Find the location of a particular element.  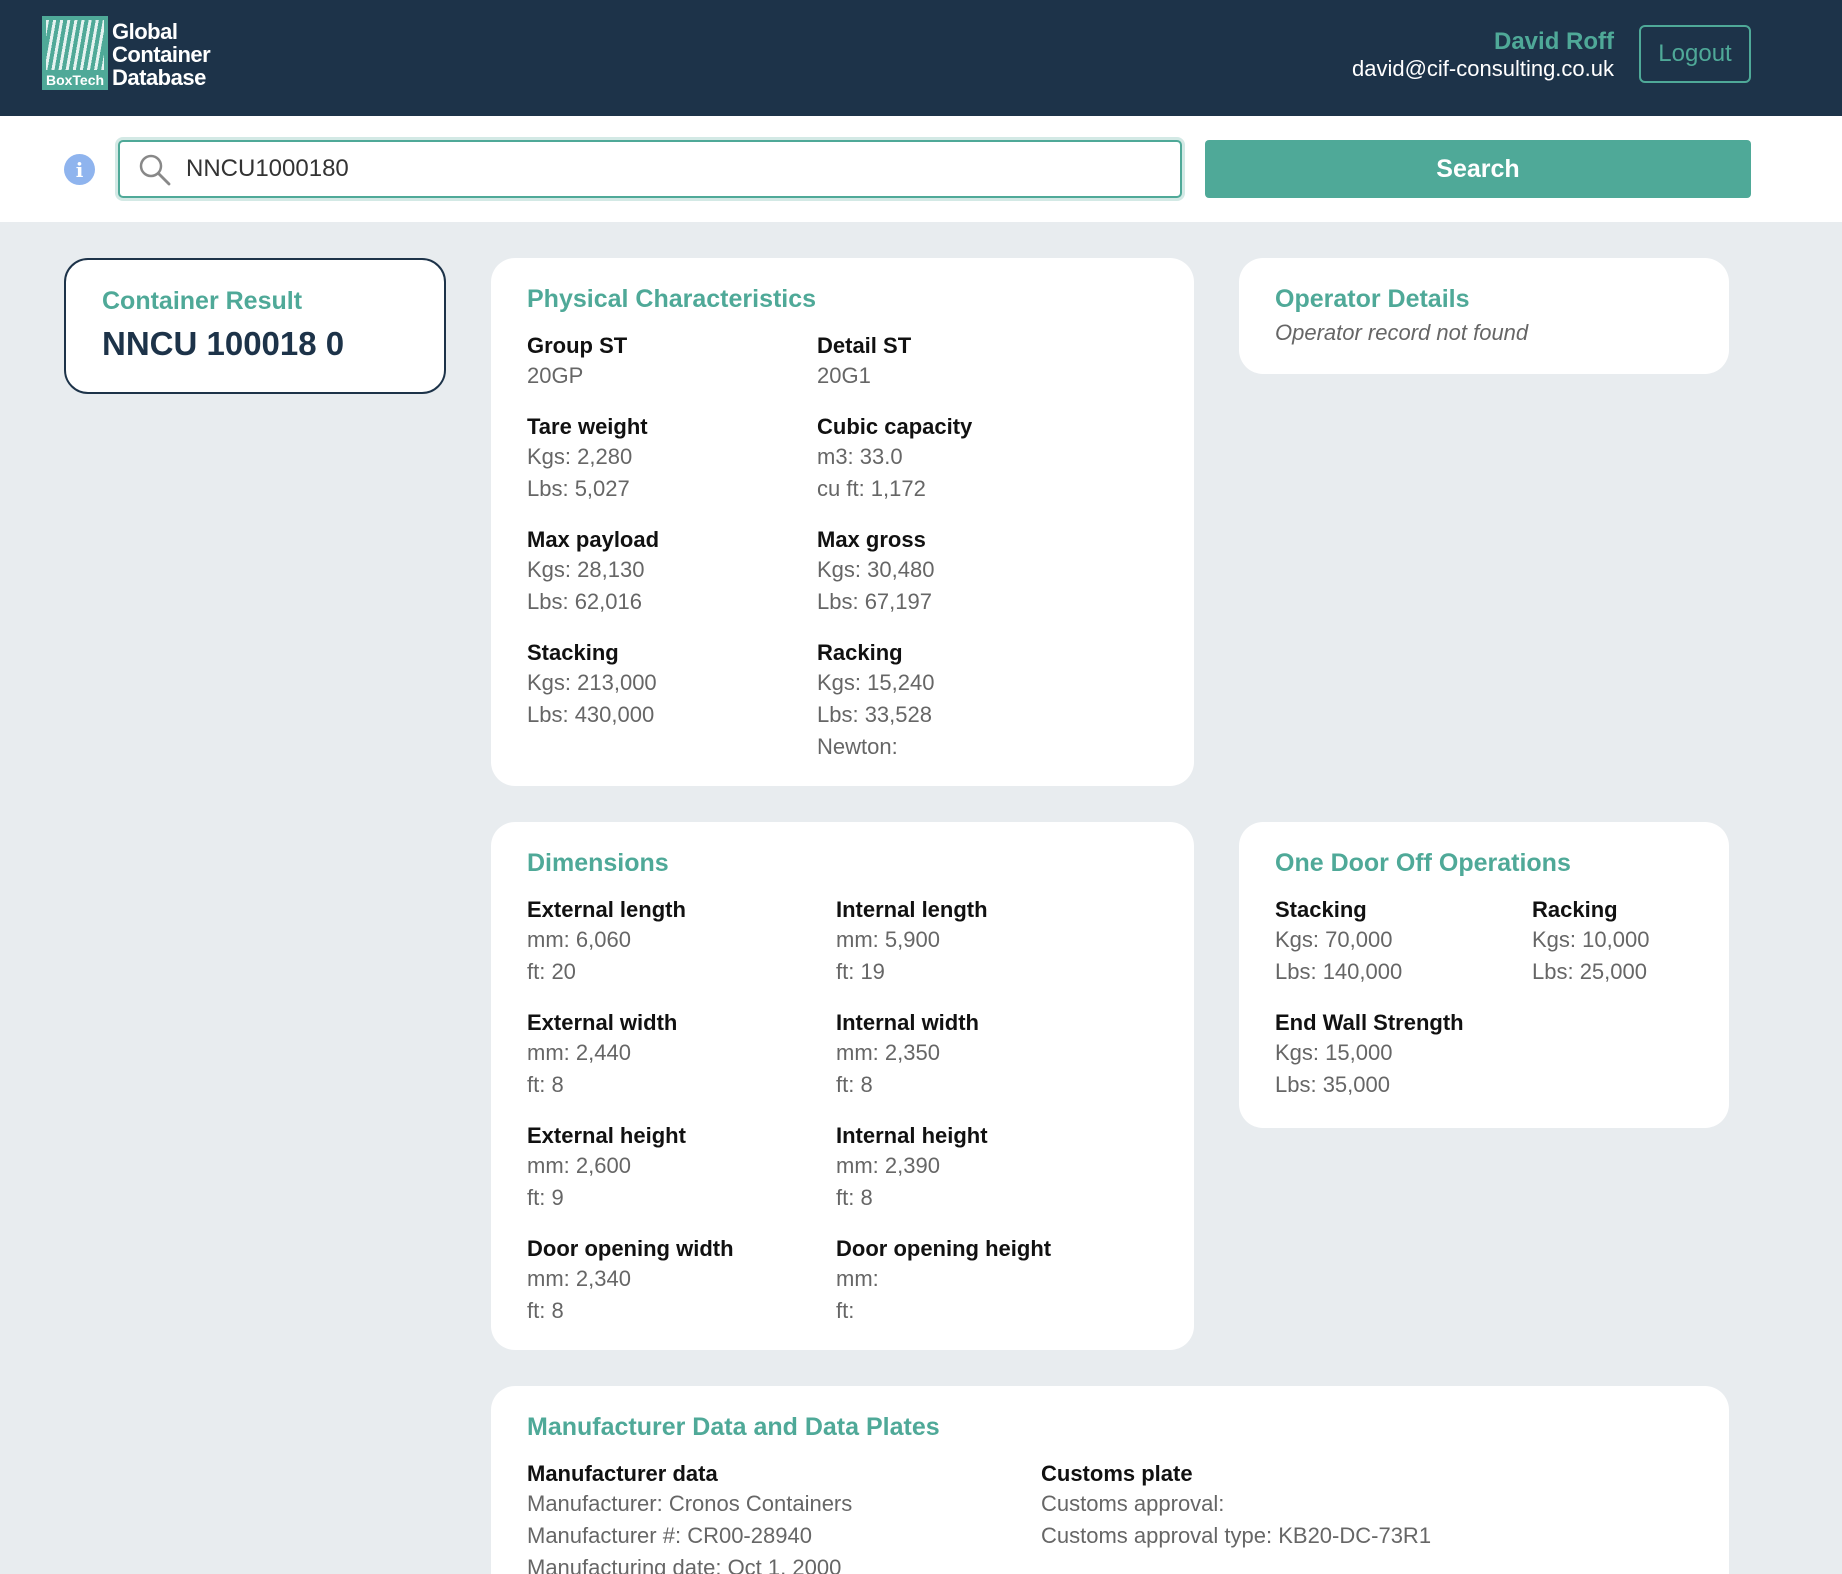

field-label: End Wall Strength is located at coordinates (1369, 1022).